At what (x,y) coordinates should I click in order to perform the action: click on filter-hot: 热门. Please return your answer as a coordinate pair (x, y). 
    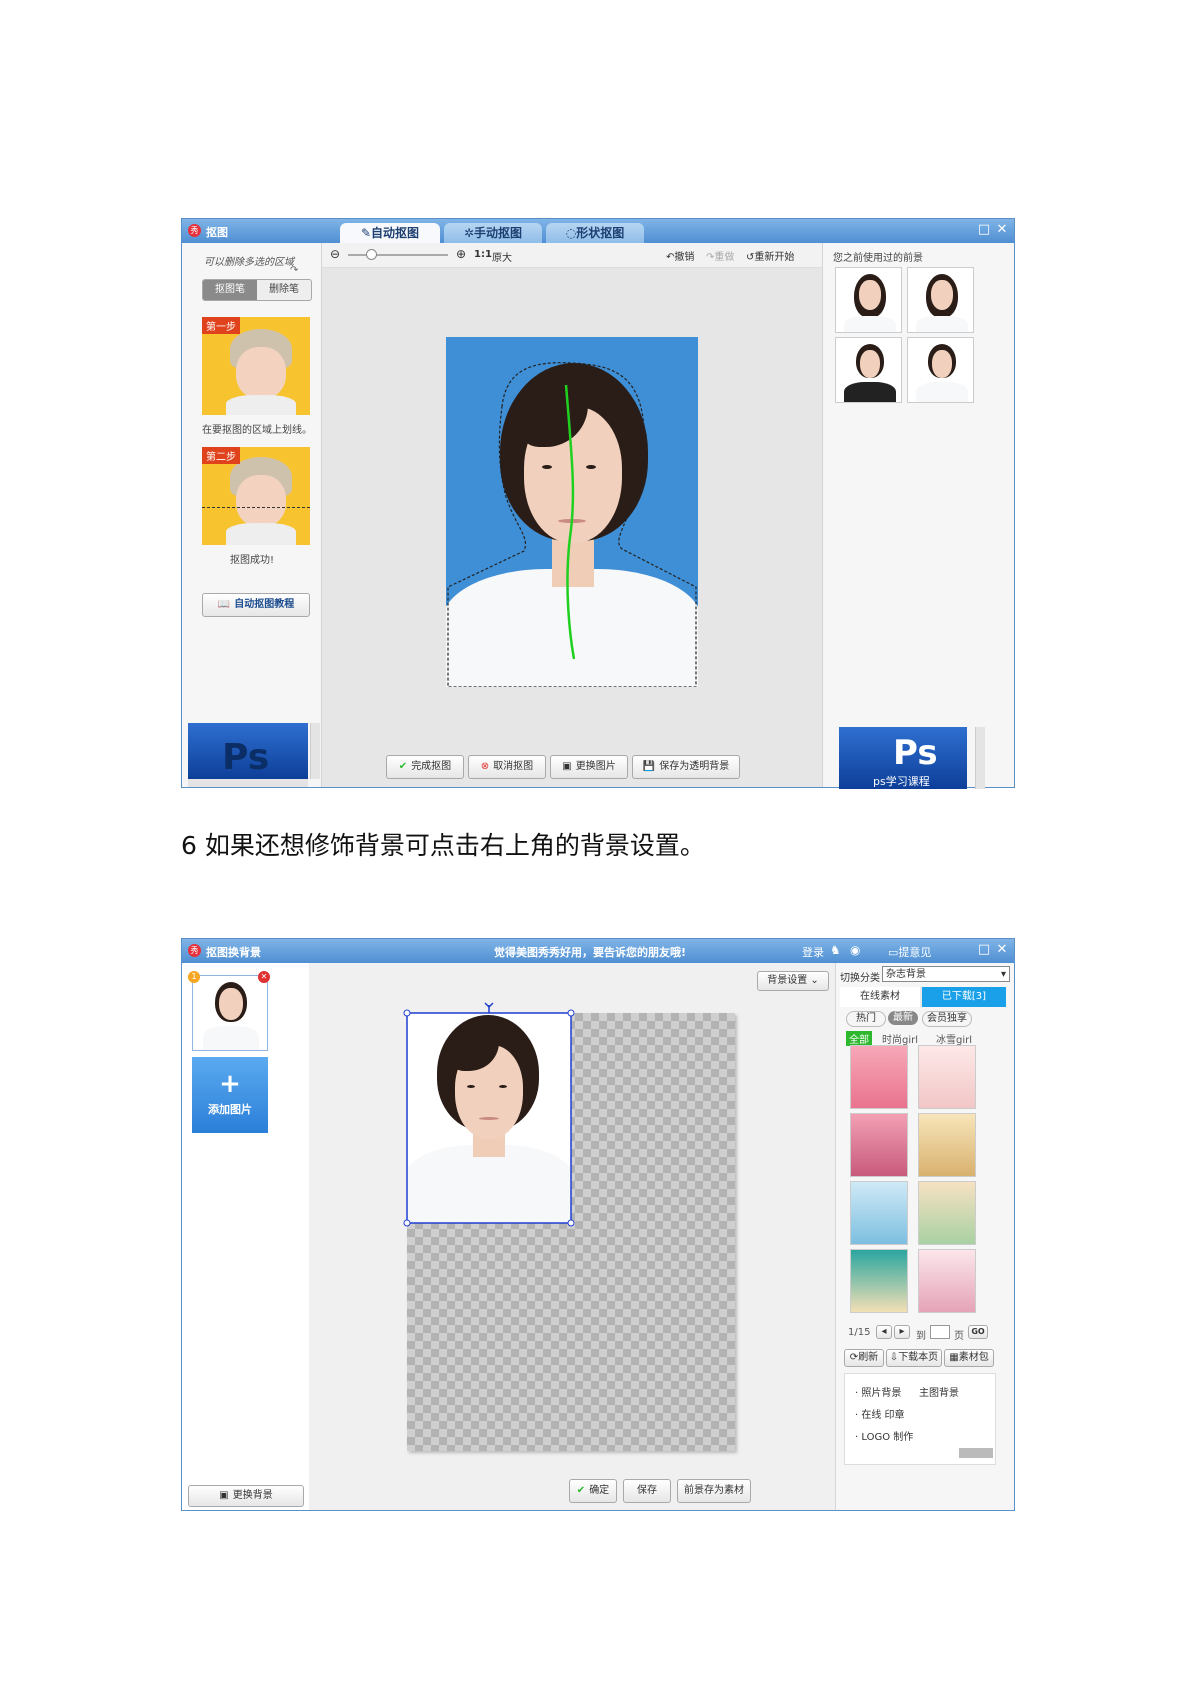
    Looking at the image, I should click on (866, 1019).